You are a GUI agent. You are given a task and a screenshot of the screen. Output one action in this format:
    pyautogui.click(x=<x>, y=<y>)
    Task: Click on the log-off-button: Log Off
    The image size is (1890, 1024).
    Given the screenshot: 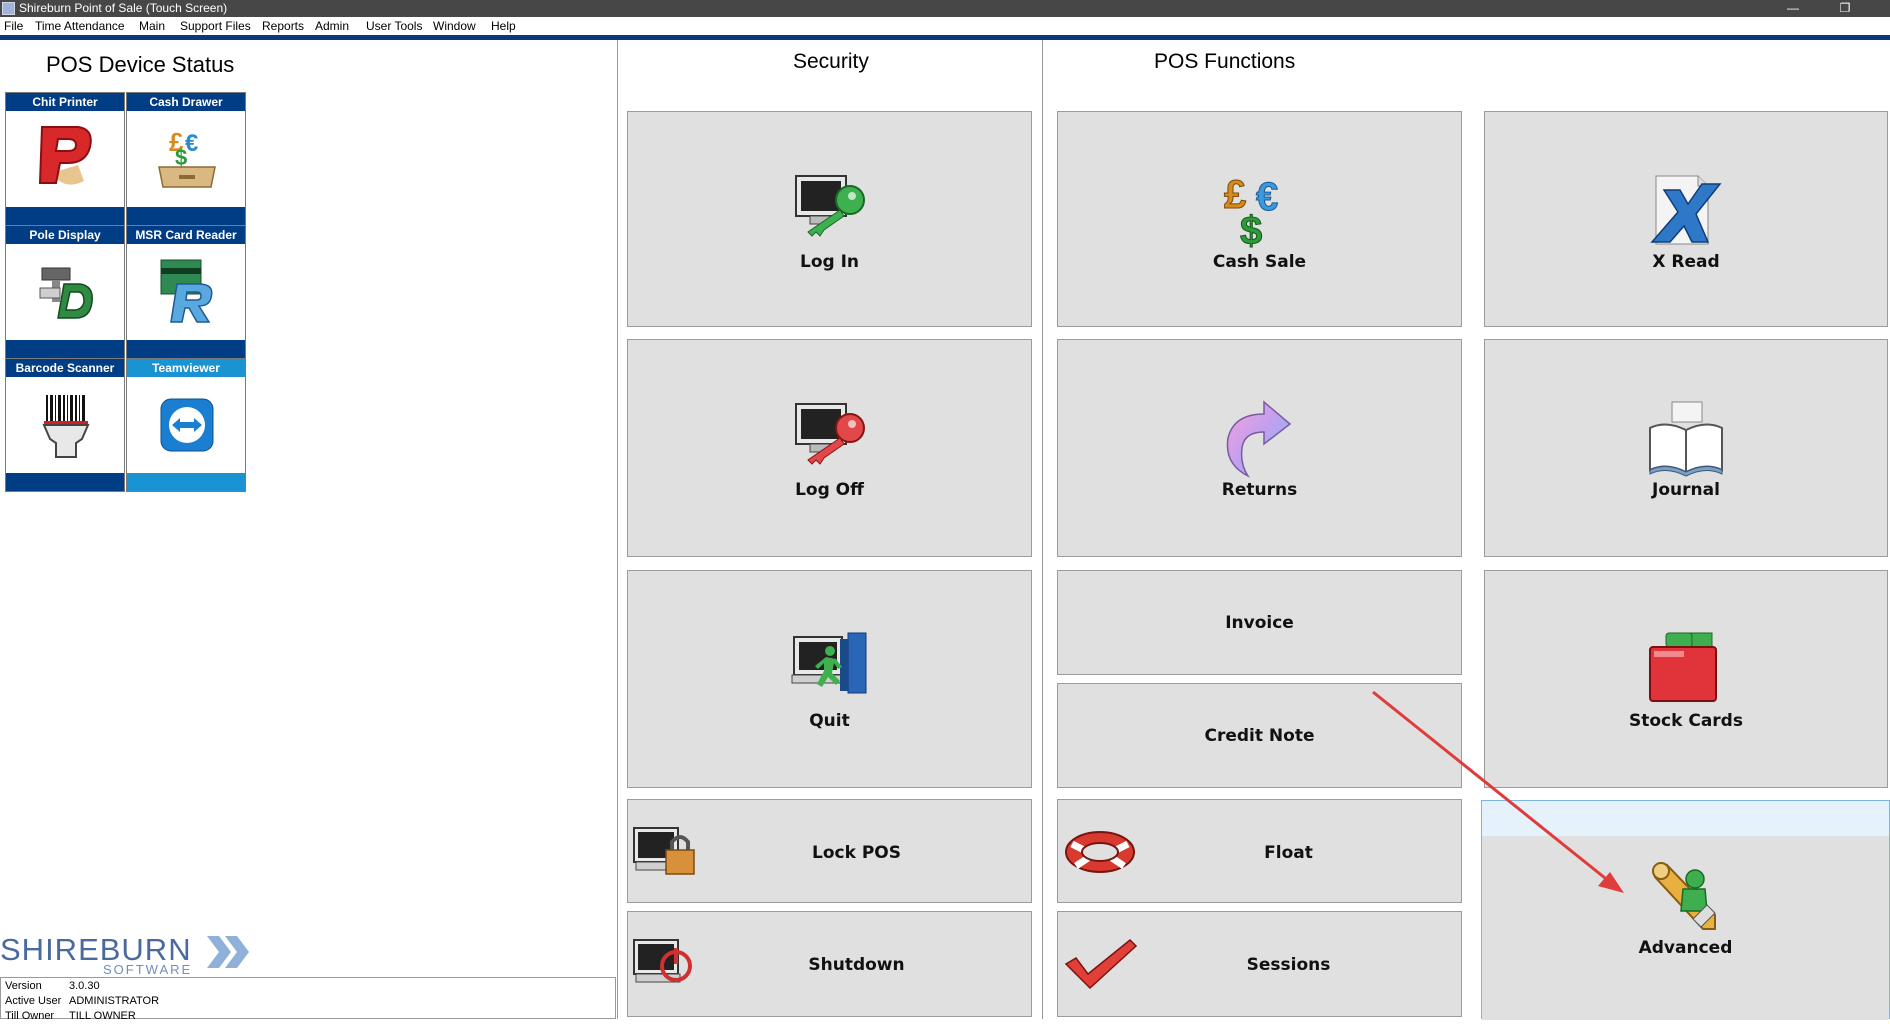 What is the action you would take?
    pyautogui.click(x=829, y=448)
    